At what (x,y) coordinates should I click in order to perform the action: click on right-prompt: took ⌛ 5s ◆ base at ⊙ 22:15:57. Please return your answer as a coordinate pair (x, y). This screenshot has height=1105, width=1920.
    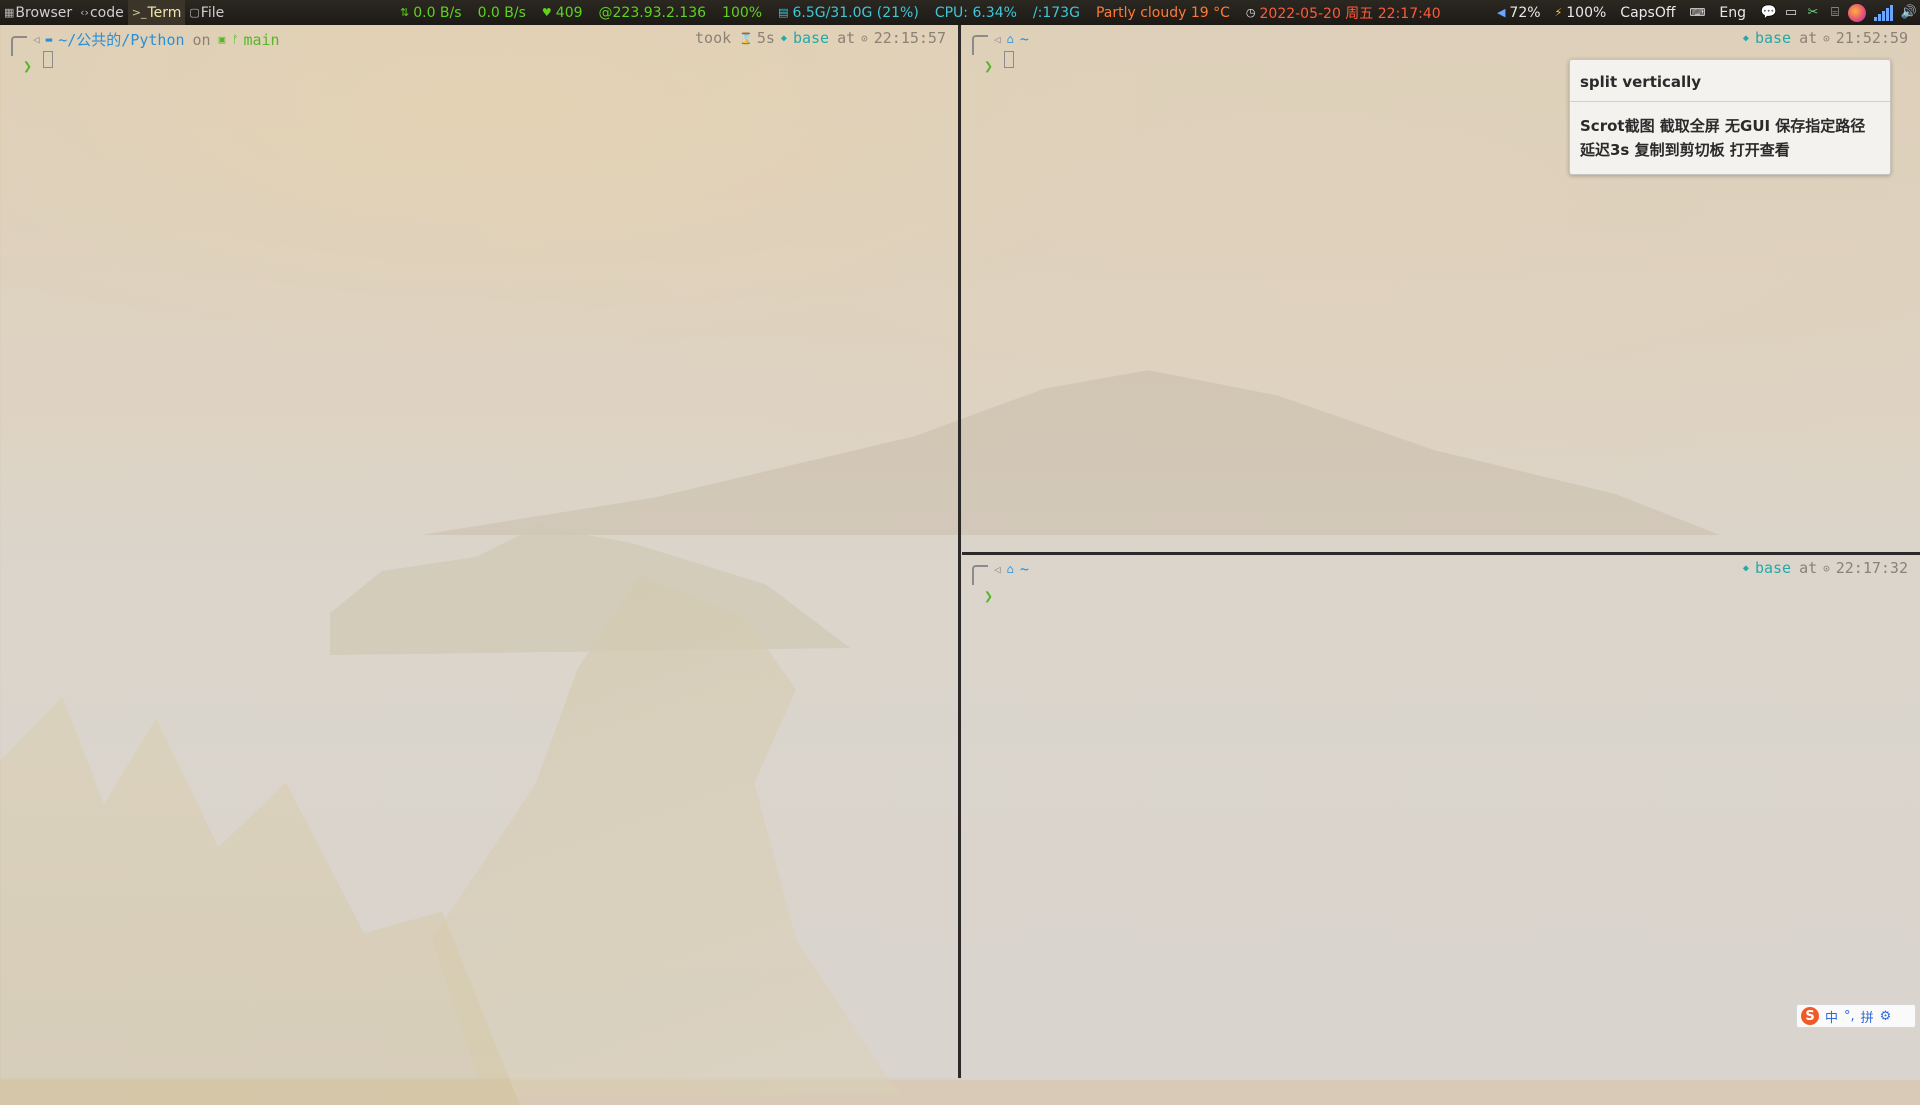
    Looking at the image, I should click on (820, 38).